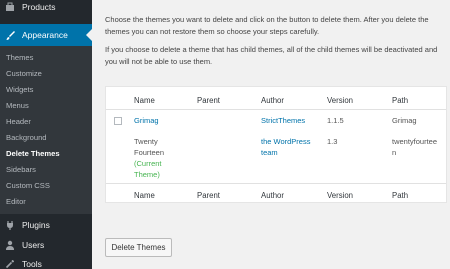 Image resolution: width=450 pixels, height=269 pixels. Describe the element at coordinates (394, 152) in the screenshot. I see `path-line: n` at that location.